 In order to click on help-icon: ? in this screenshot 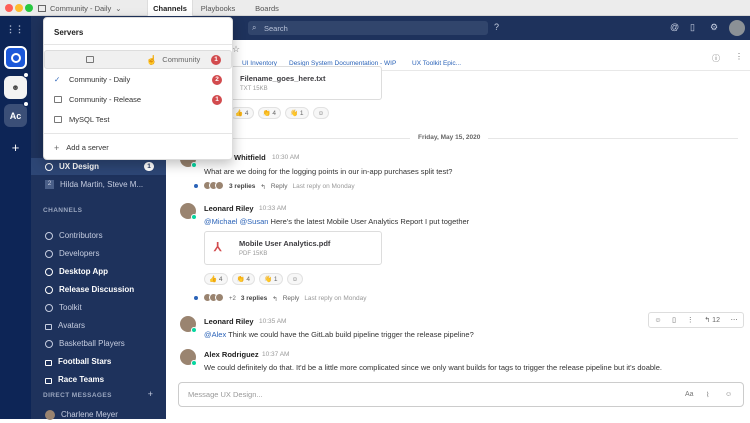, I will do `click(496, 27)`.